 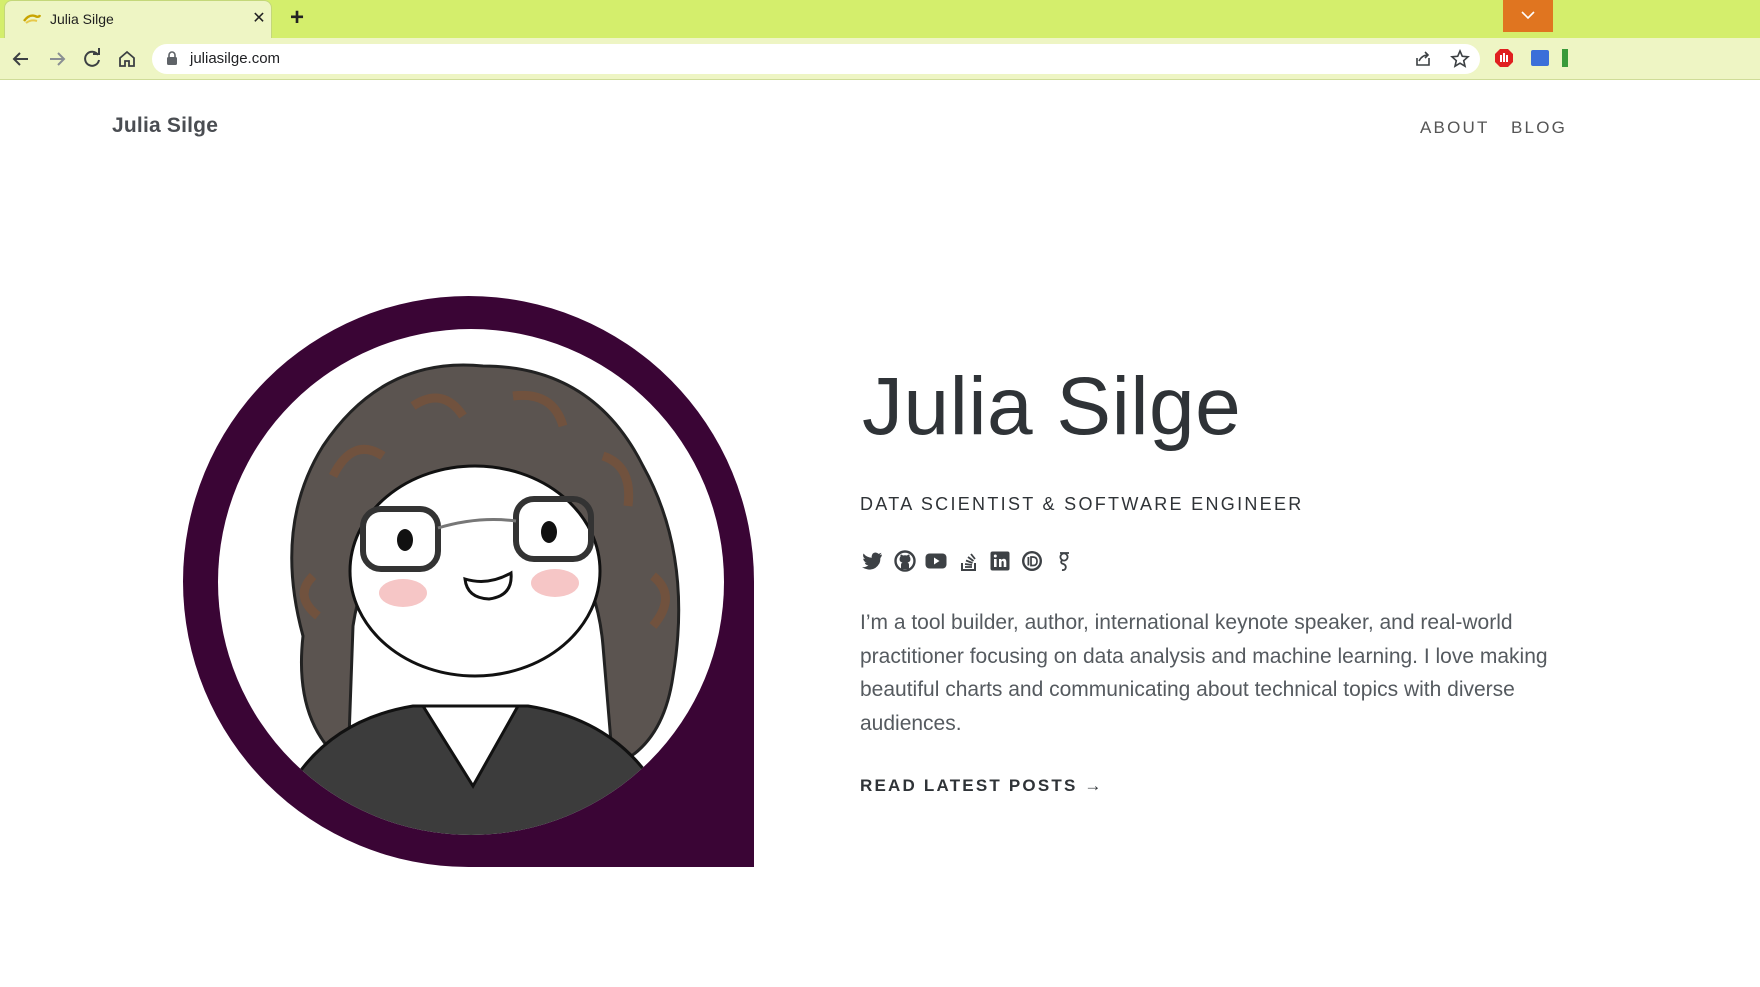 I want to click on site-favicon-icon, so click(x=32, y=19).